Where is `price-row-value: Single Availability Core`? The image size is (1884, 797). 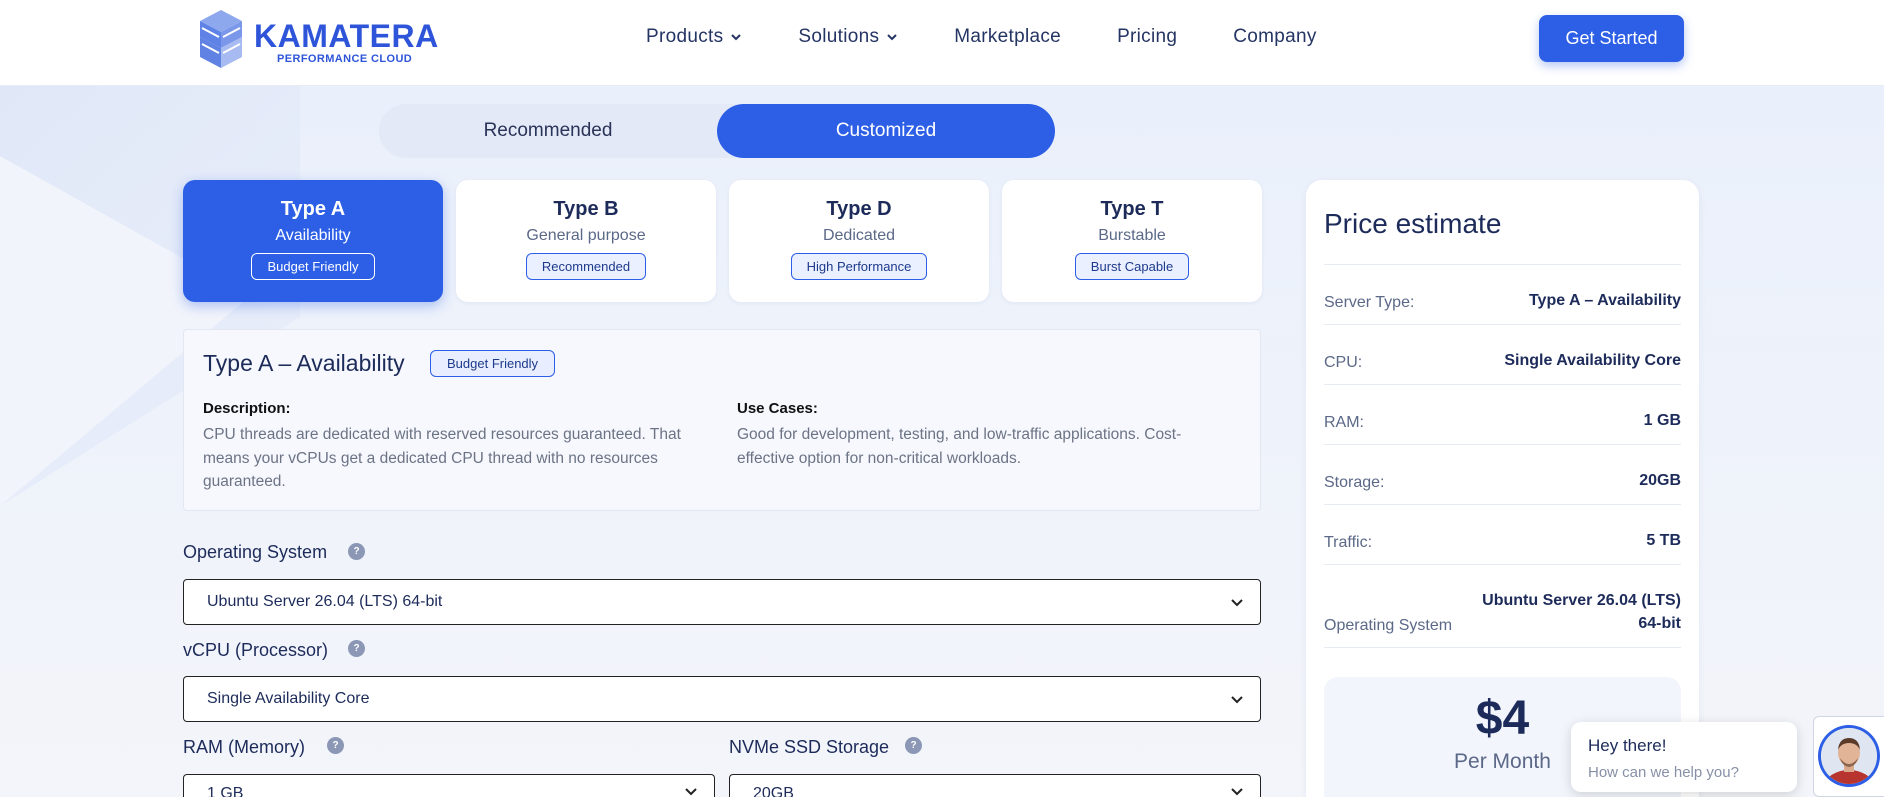 price-row-value: Single Availability Core is located at coordinates (1592, 360).